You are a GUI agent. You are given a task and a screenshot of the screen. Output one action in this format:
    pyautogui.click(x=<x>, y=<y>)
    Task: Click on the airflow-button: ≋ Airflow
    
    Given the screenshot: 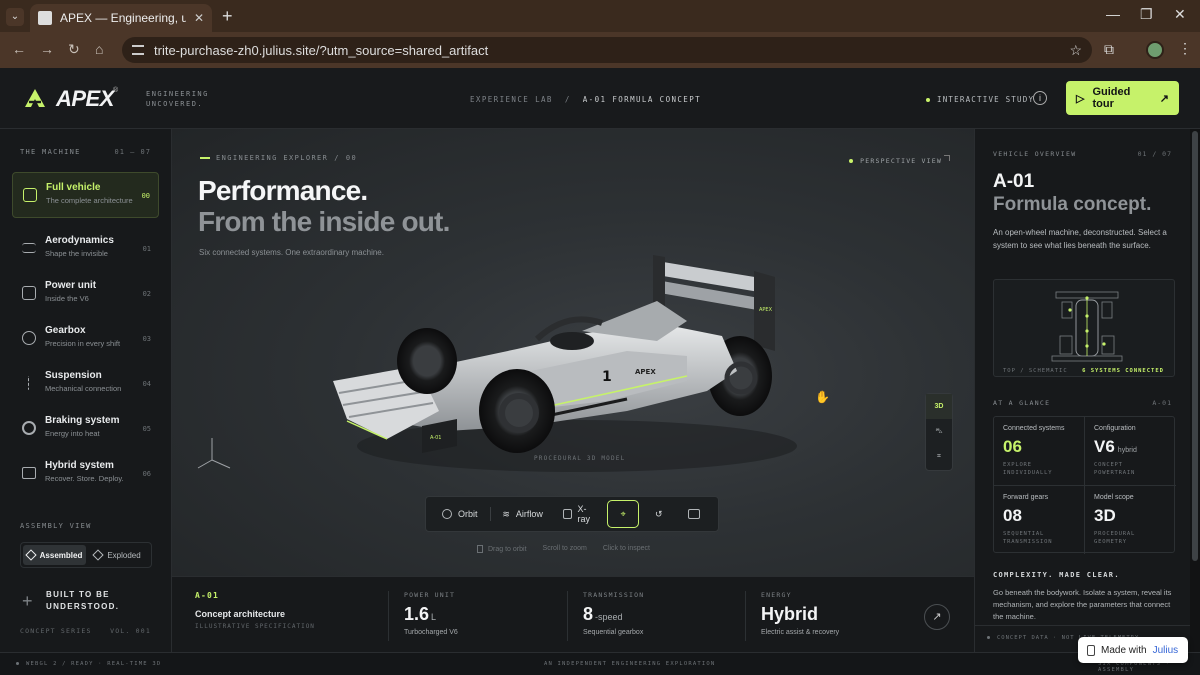 What is the action you would take?
    pyautogui.click(x=522, y=514)
    